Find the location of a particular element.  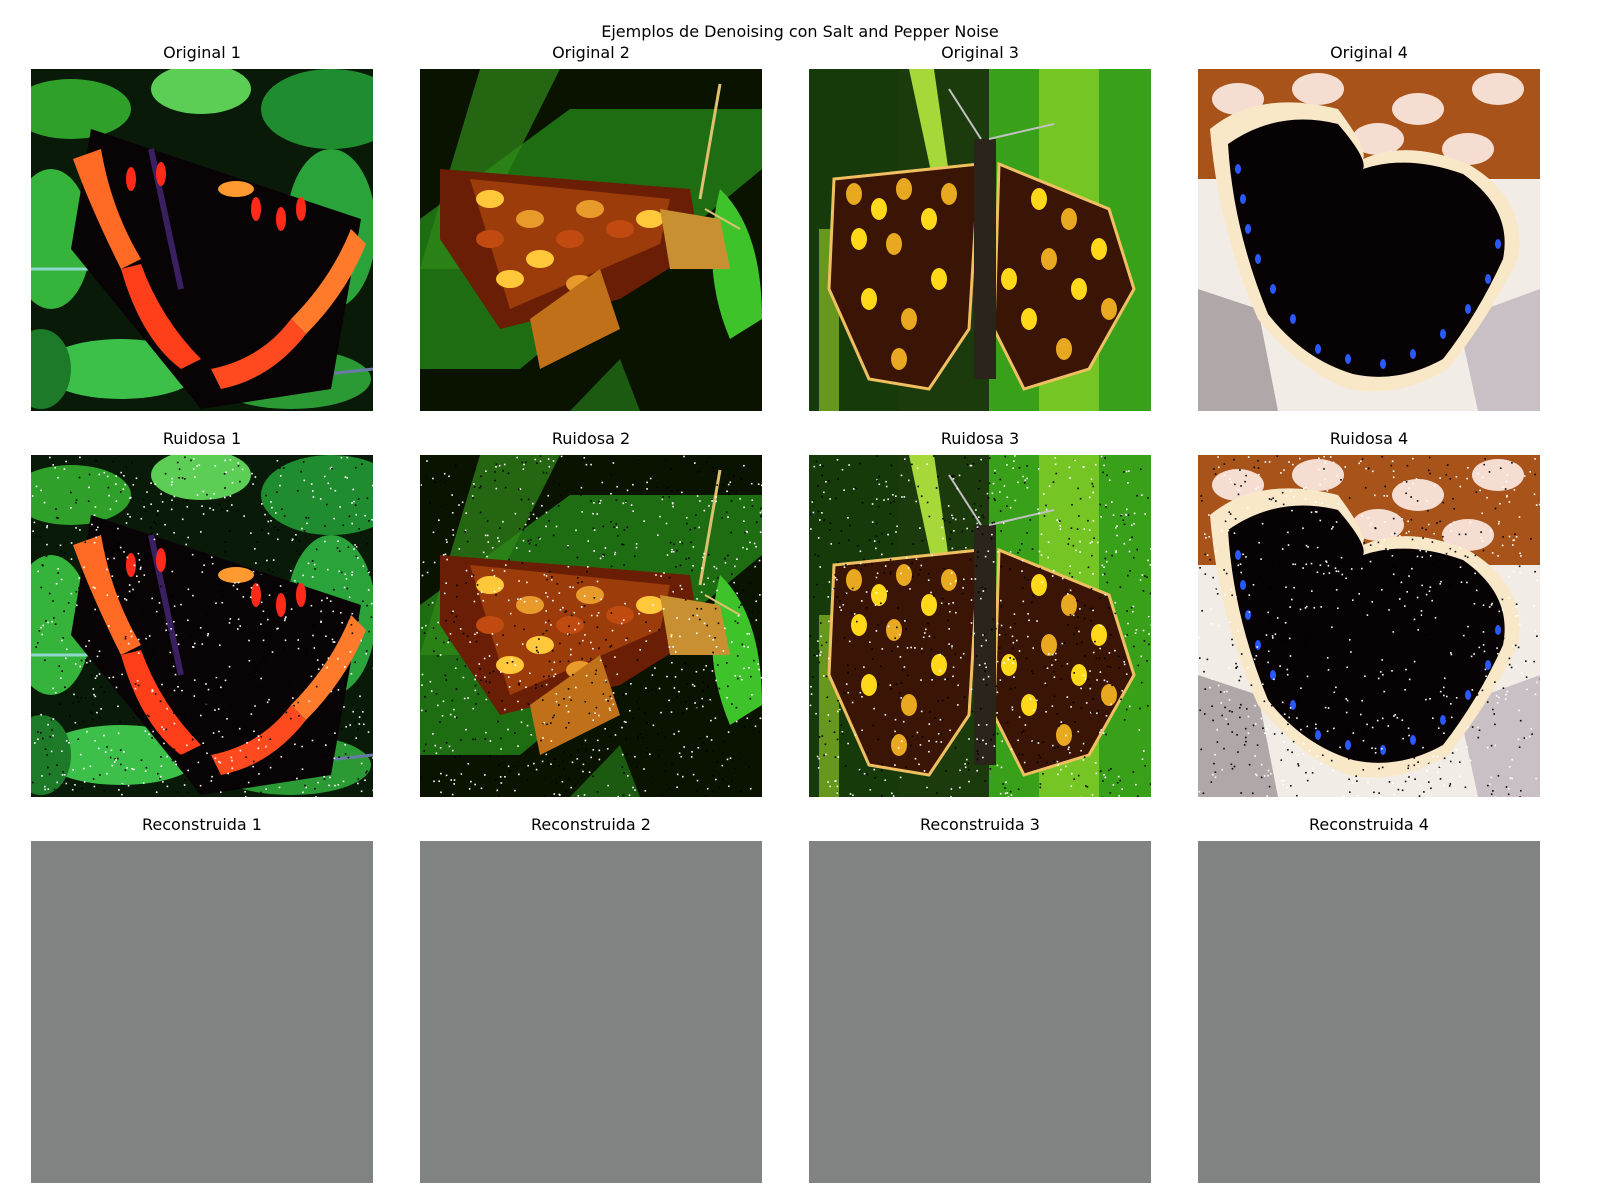

noisy-panel-1: Ruidosa 1 is located at coordinates (202, 613).